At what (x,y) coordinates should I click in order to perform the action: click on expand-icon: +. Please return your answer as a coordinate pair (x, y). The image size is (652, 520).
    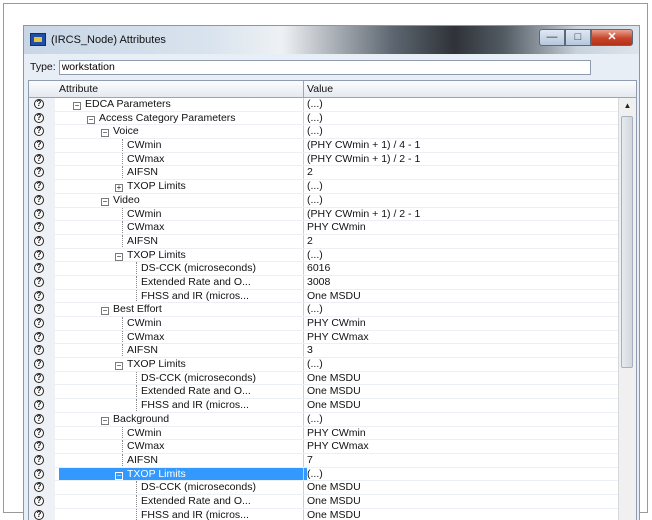
    Looking at the image, I should click on (119, 188).